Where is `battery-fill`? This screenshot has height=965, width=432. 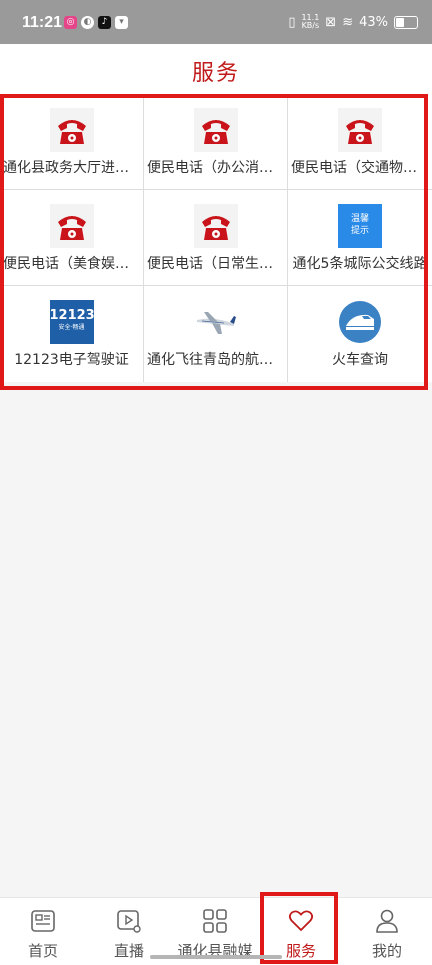 battery-fill is located at coordinates (400, 22).